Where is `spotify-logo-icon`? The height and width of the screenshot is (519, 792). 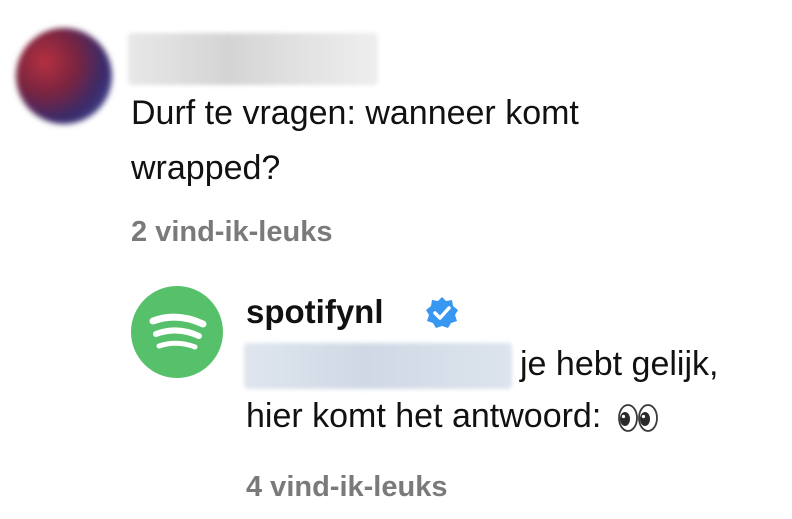 spotify-logo-icon is located at coordinates (178, 331).